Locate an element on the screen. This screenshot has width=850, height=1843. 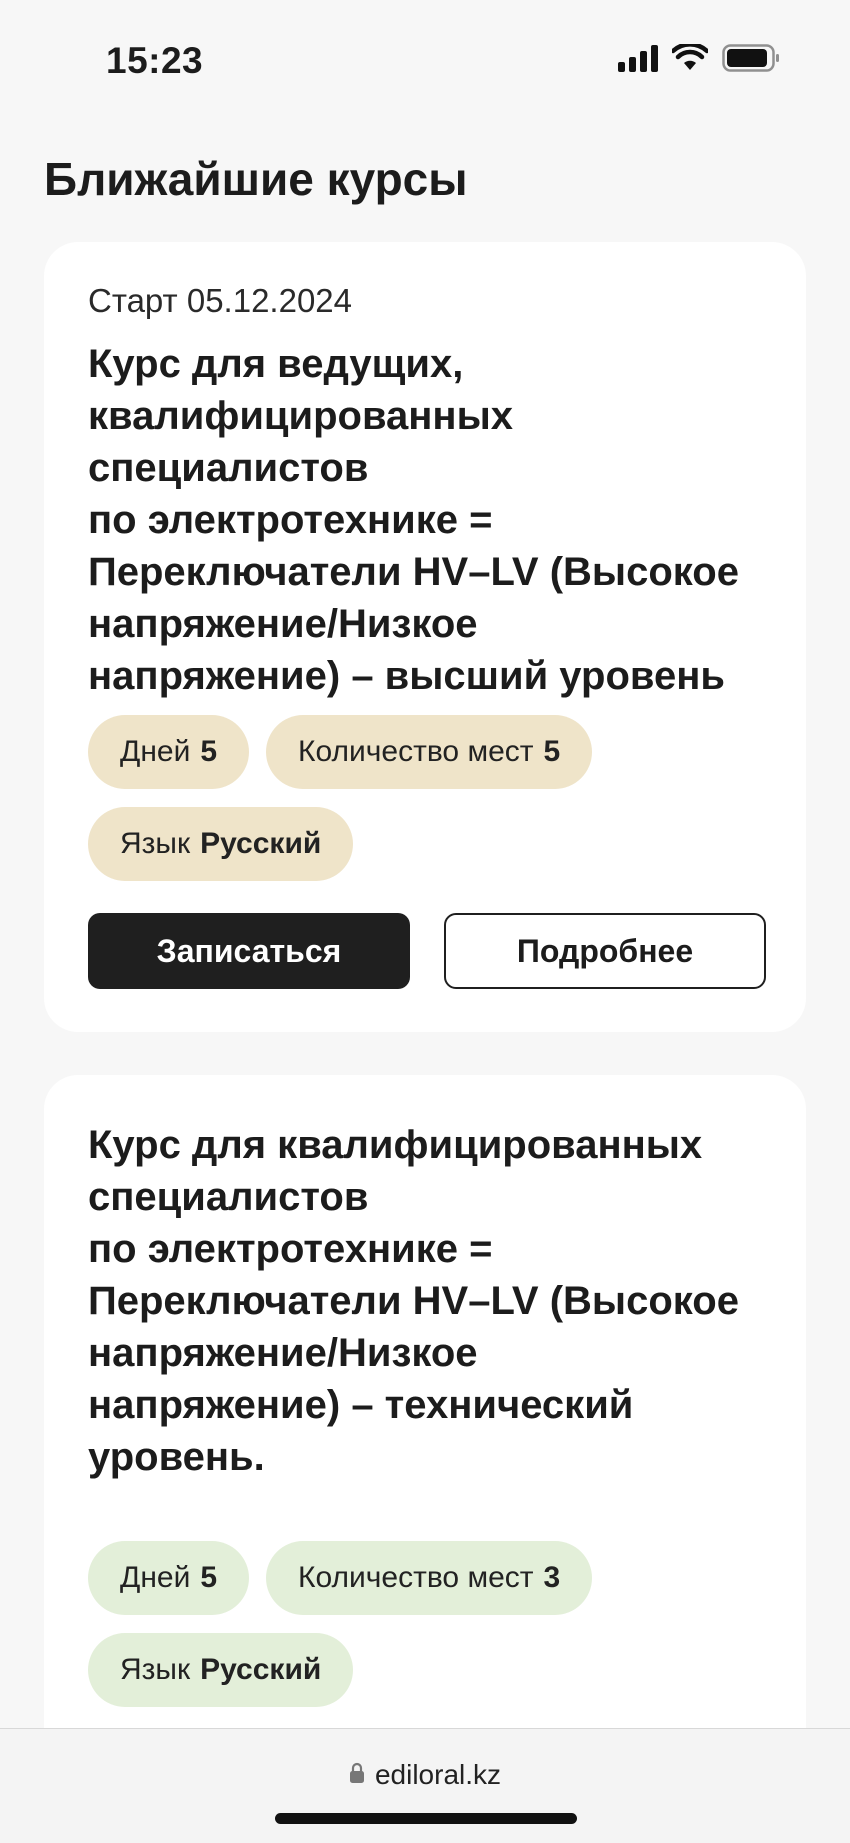
status-time: 15:23 is located at coordinates (155, 60).